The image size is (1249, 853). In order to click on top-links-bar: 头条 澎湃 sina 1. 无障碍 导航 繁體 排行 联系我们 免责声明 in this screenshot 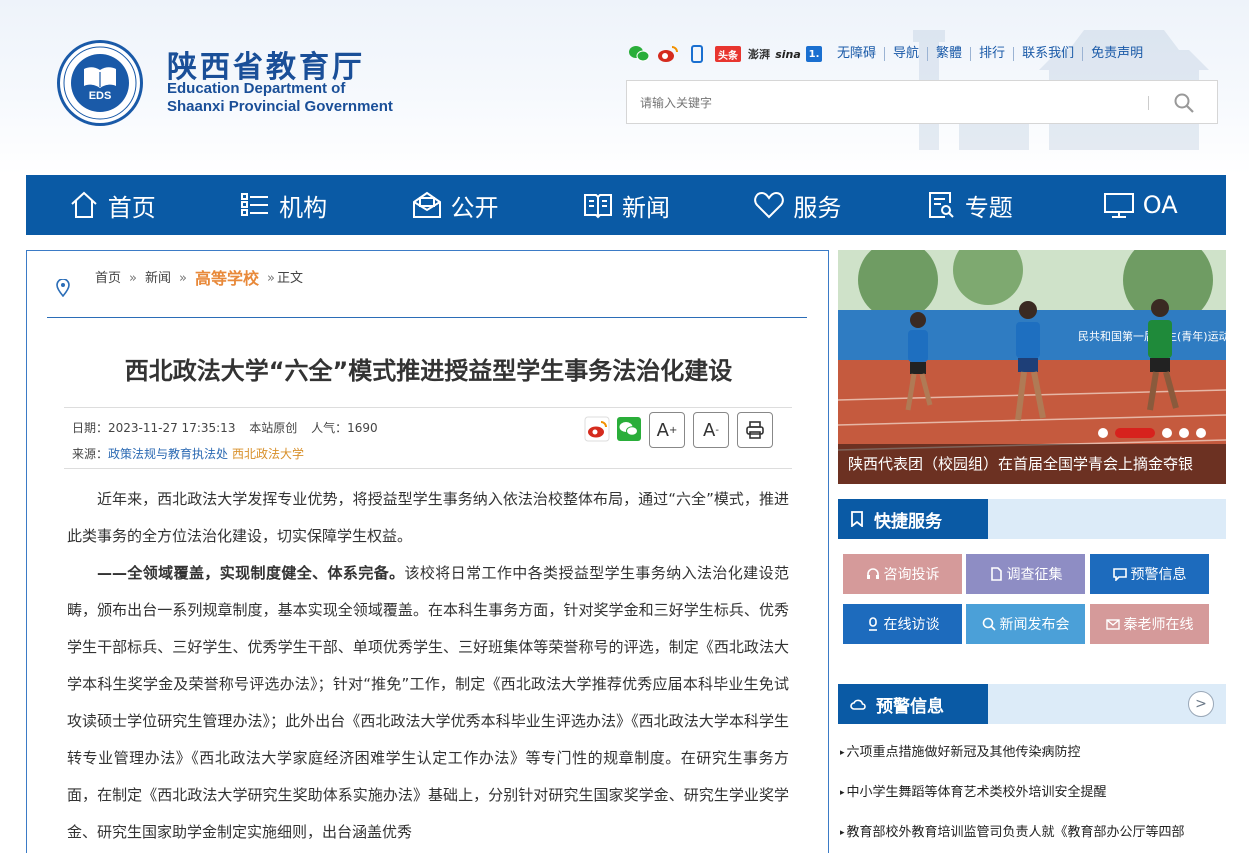, I will do `click(889, 54)`.